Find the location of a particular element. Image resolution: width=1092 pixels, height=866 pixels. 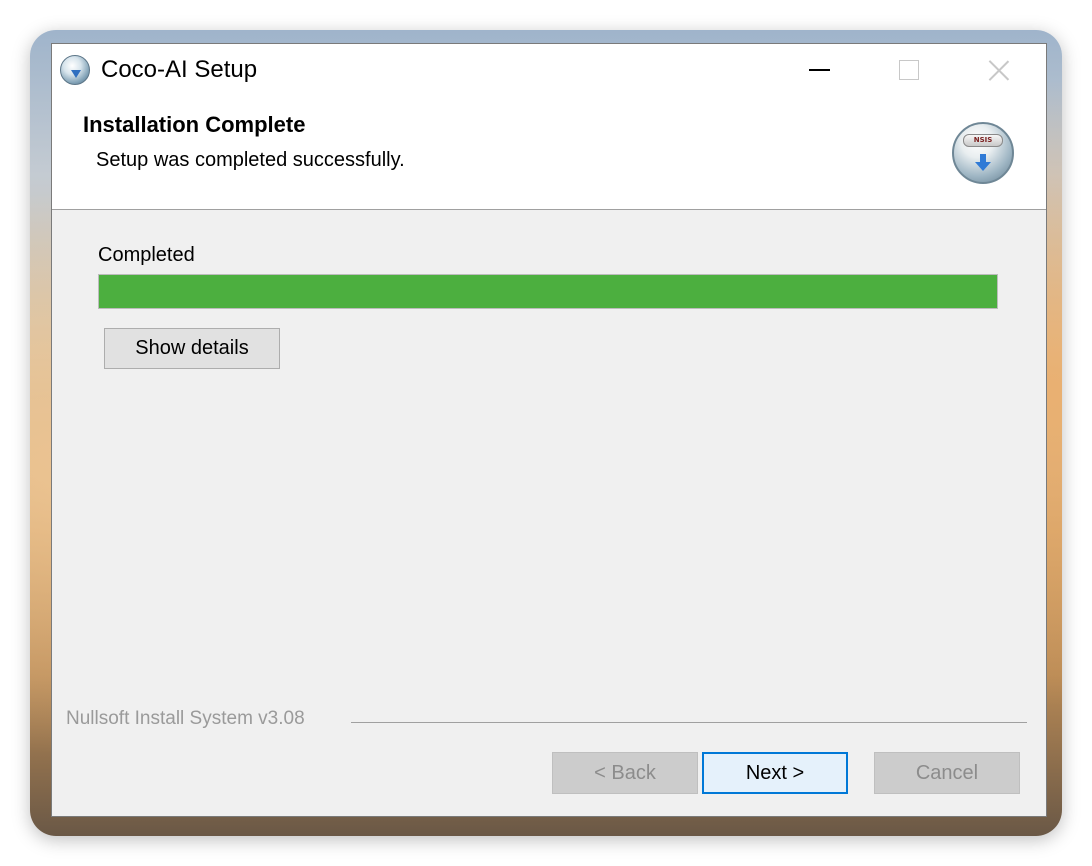

branding-row: Nullsoft Install System v3.08 is located at coordinates (546, 721).